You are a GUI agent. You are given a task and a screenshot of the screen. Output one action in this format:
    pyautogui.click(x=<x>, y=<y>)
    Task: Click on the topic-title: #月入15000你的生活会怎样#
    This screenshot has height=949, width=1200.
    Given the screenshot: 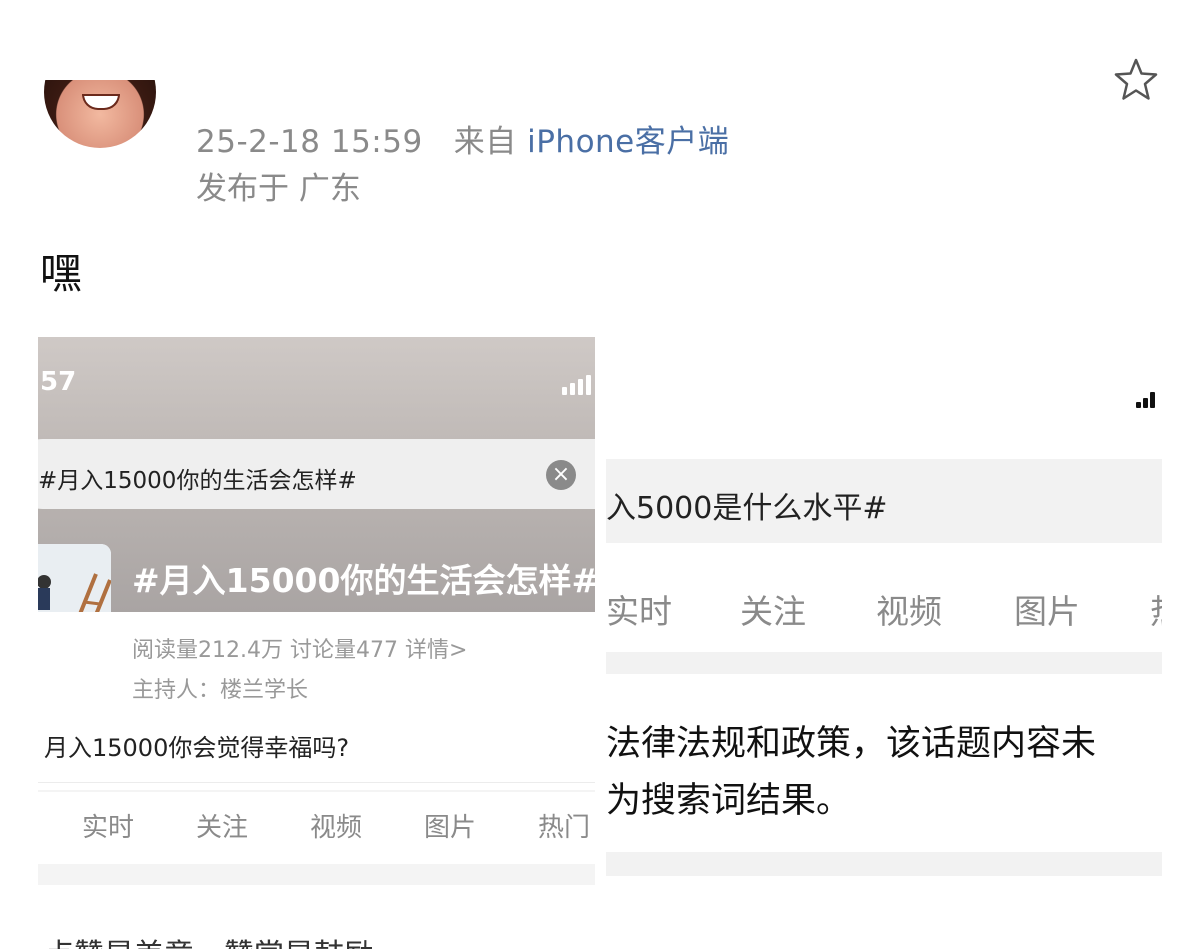 What is the action you would take?
    pyautogui.click(x=363, y=580)
    